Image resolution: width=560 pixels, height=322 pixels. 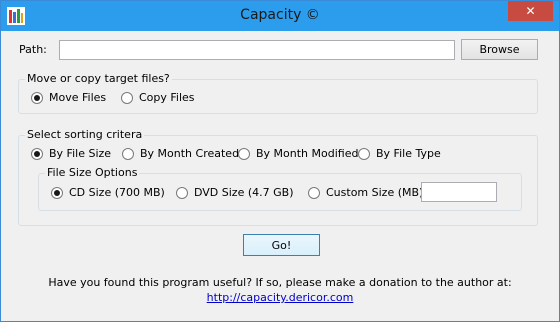 What do you see at coordinates (499, 49) in the screenshot?
I see `browse-button: Browse` at bounding box center [499, 49].